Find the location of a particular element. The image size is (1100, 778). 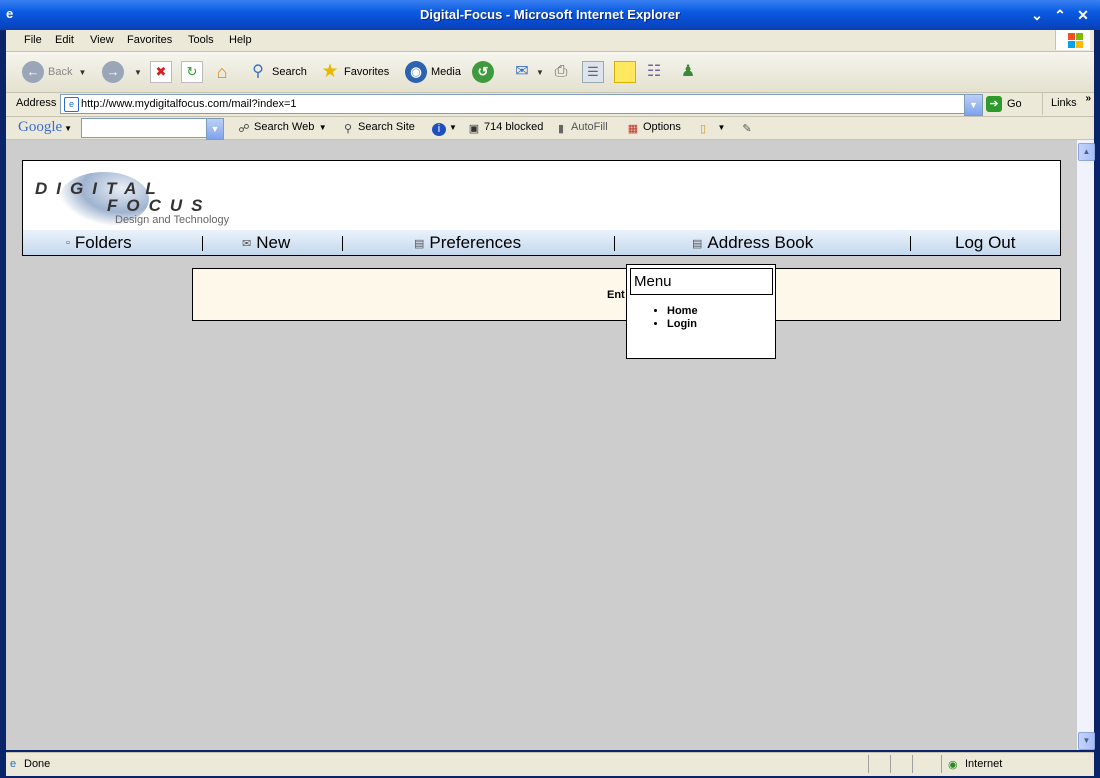

menu-file: File is located at coordinates (33, 40).